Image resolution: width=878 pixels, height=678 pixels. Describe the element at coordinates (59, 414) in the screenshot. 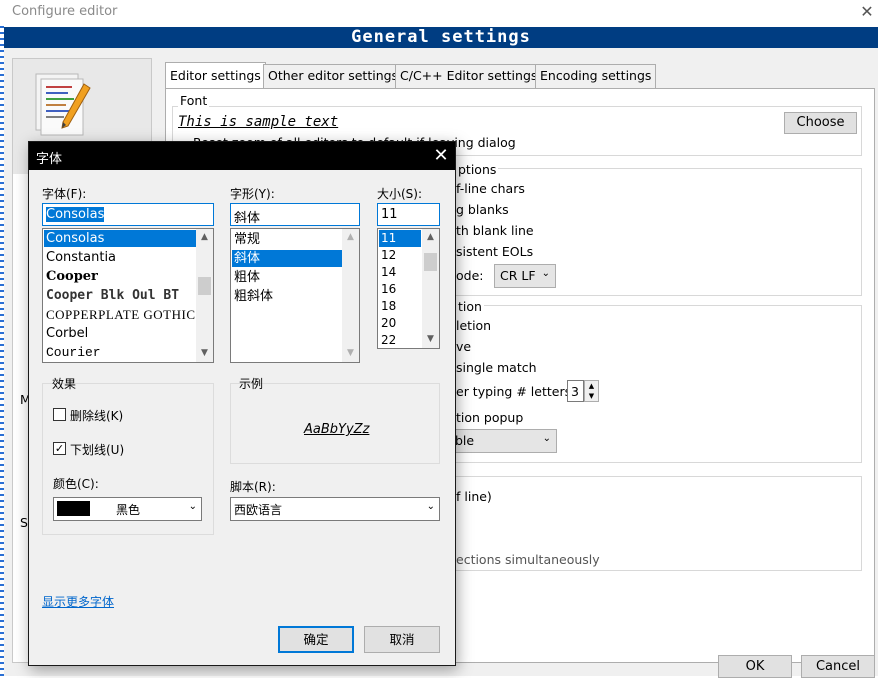

I see `strikeout-checkbox` at that location.